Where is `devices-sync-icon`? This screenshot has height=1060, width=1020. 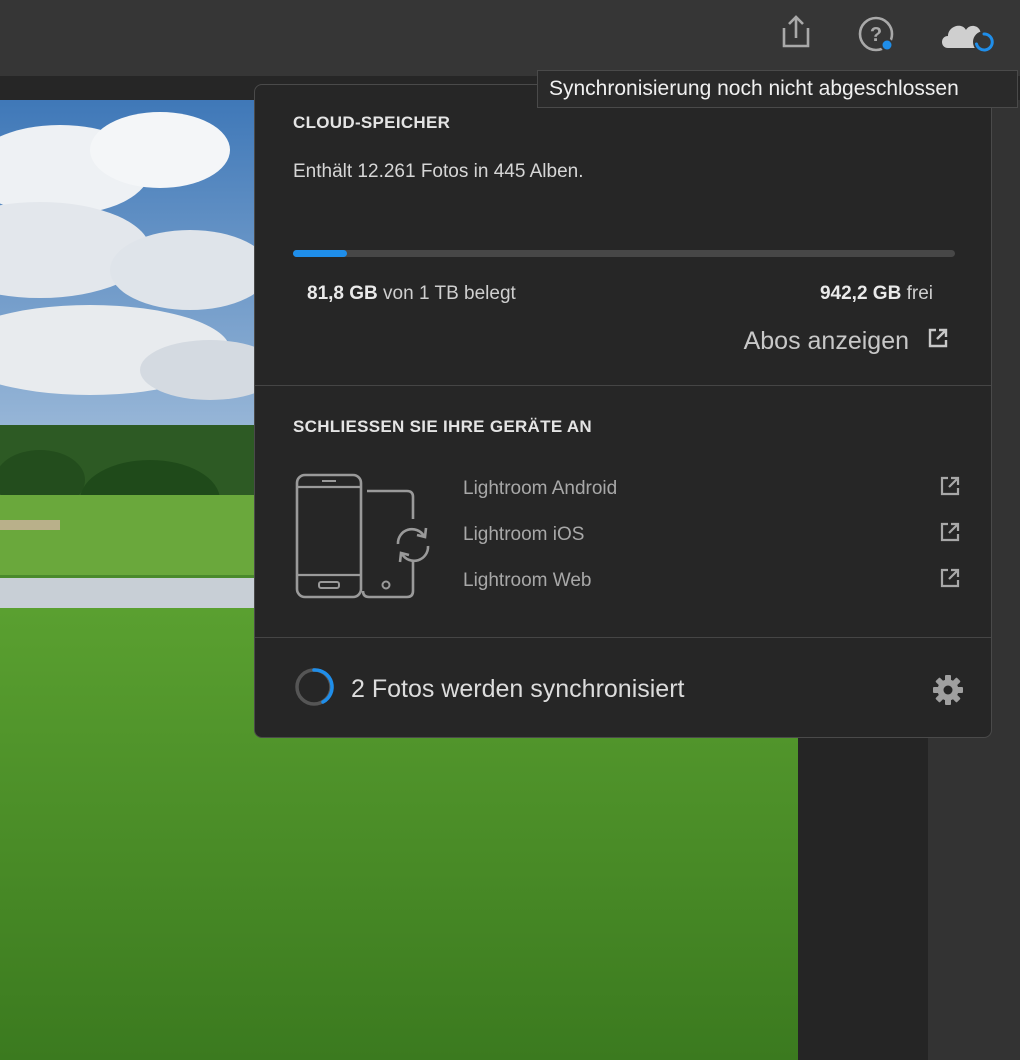
devices-sync-icon is located at coordinates (365, 539).